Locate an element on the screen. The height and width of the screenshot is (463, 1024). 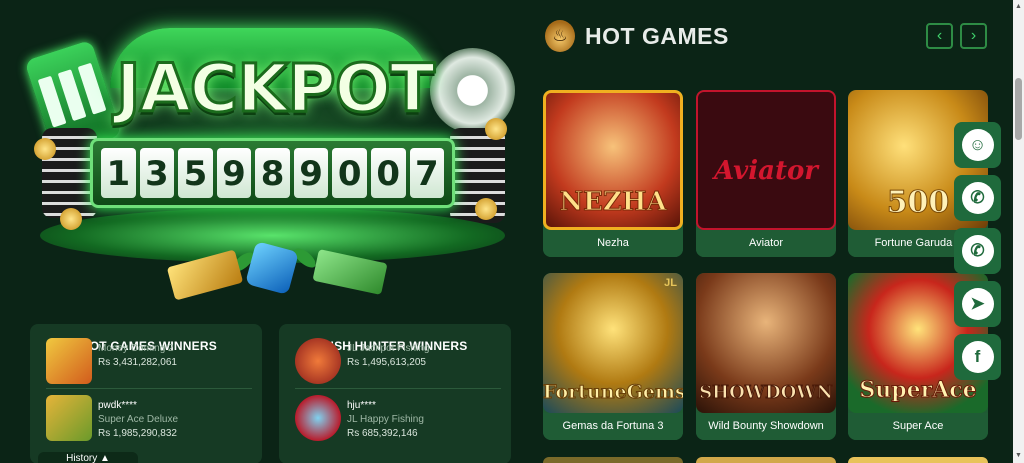
whatsapp-button: ✆ is located at coordinates (977, 198).